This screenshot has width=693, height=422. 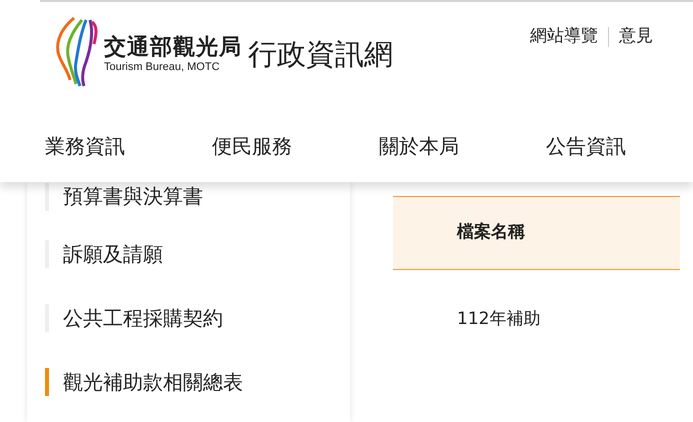 I want to click on logo-icon, so click(x=77, y=51).